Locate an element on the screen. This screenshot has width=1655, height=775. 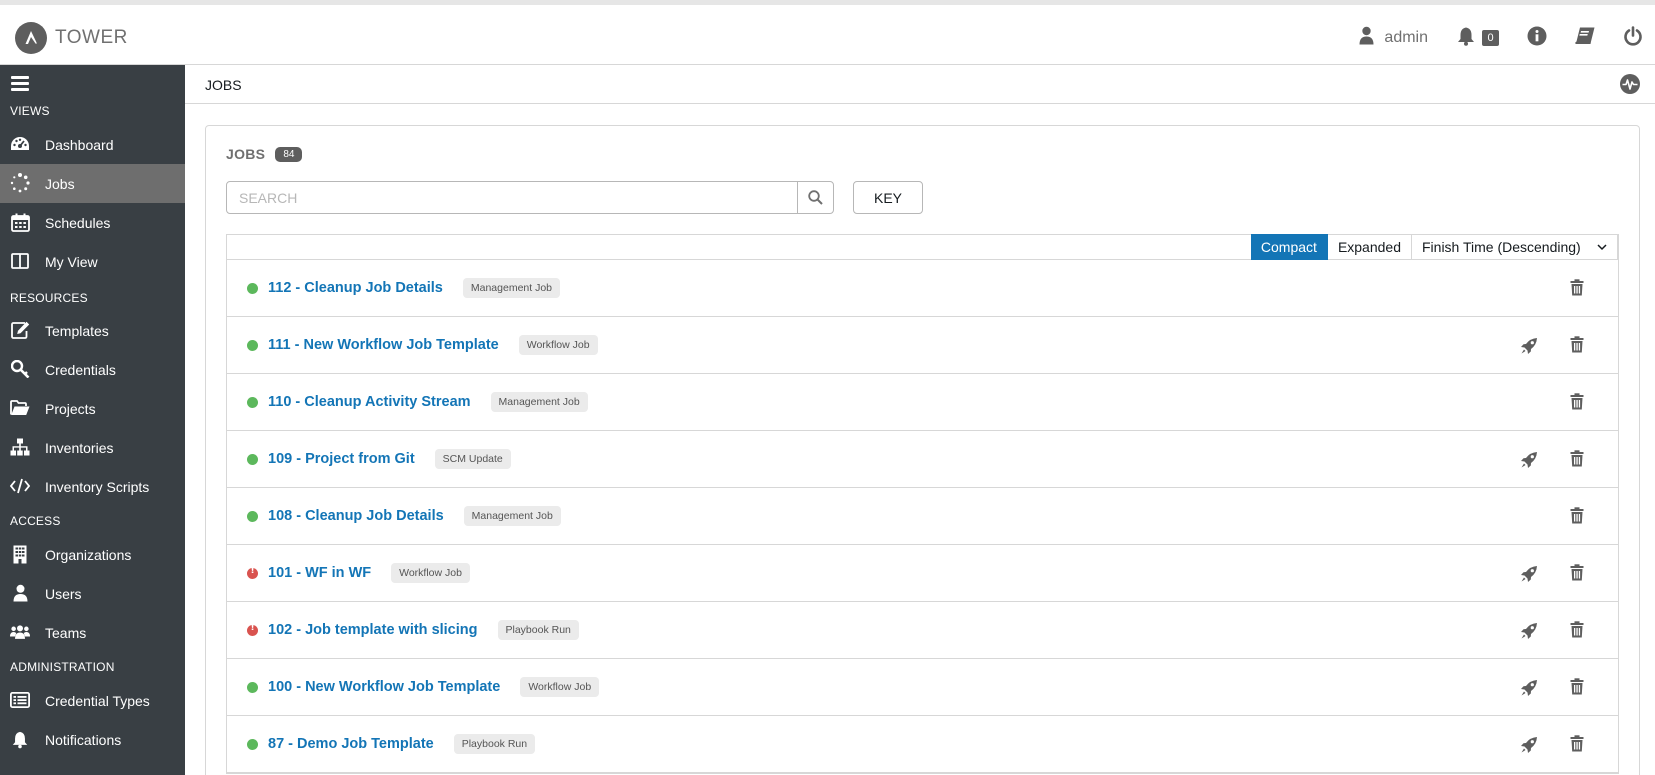
job-title: 112 - Cleanup Job Details is located at coordinates (355, 288).